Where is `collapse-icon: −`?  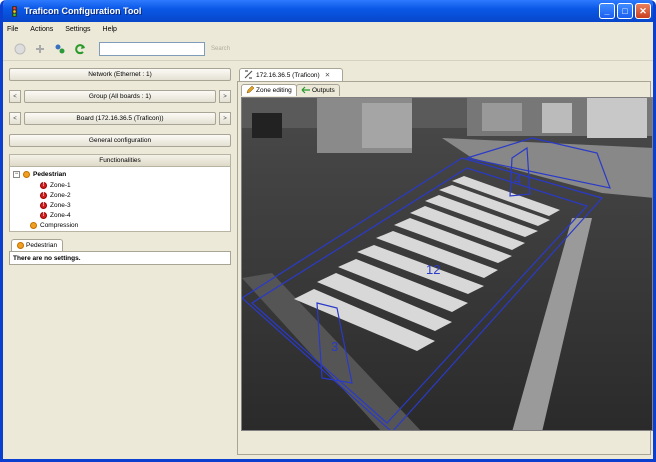
collapse-icon: − is located at coordinates (16, 174).